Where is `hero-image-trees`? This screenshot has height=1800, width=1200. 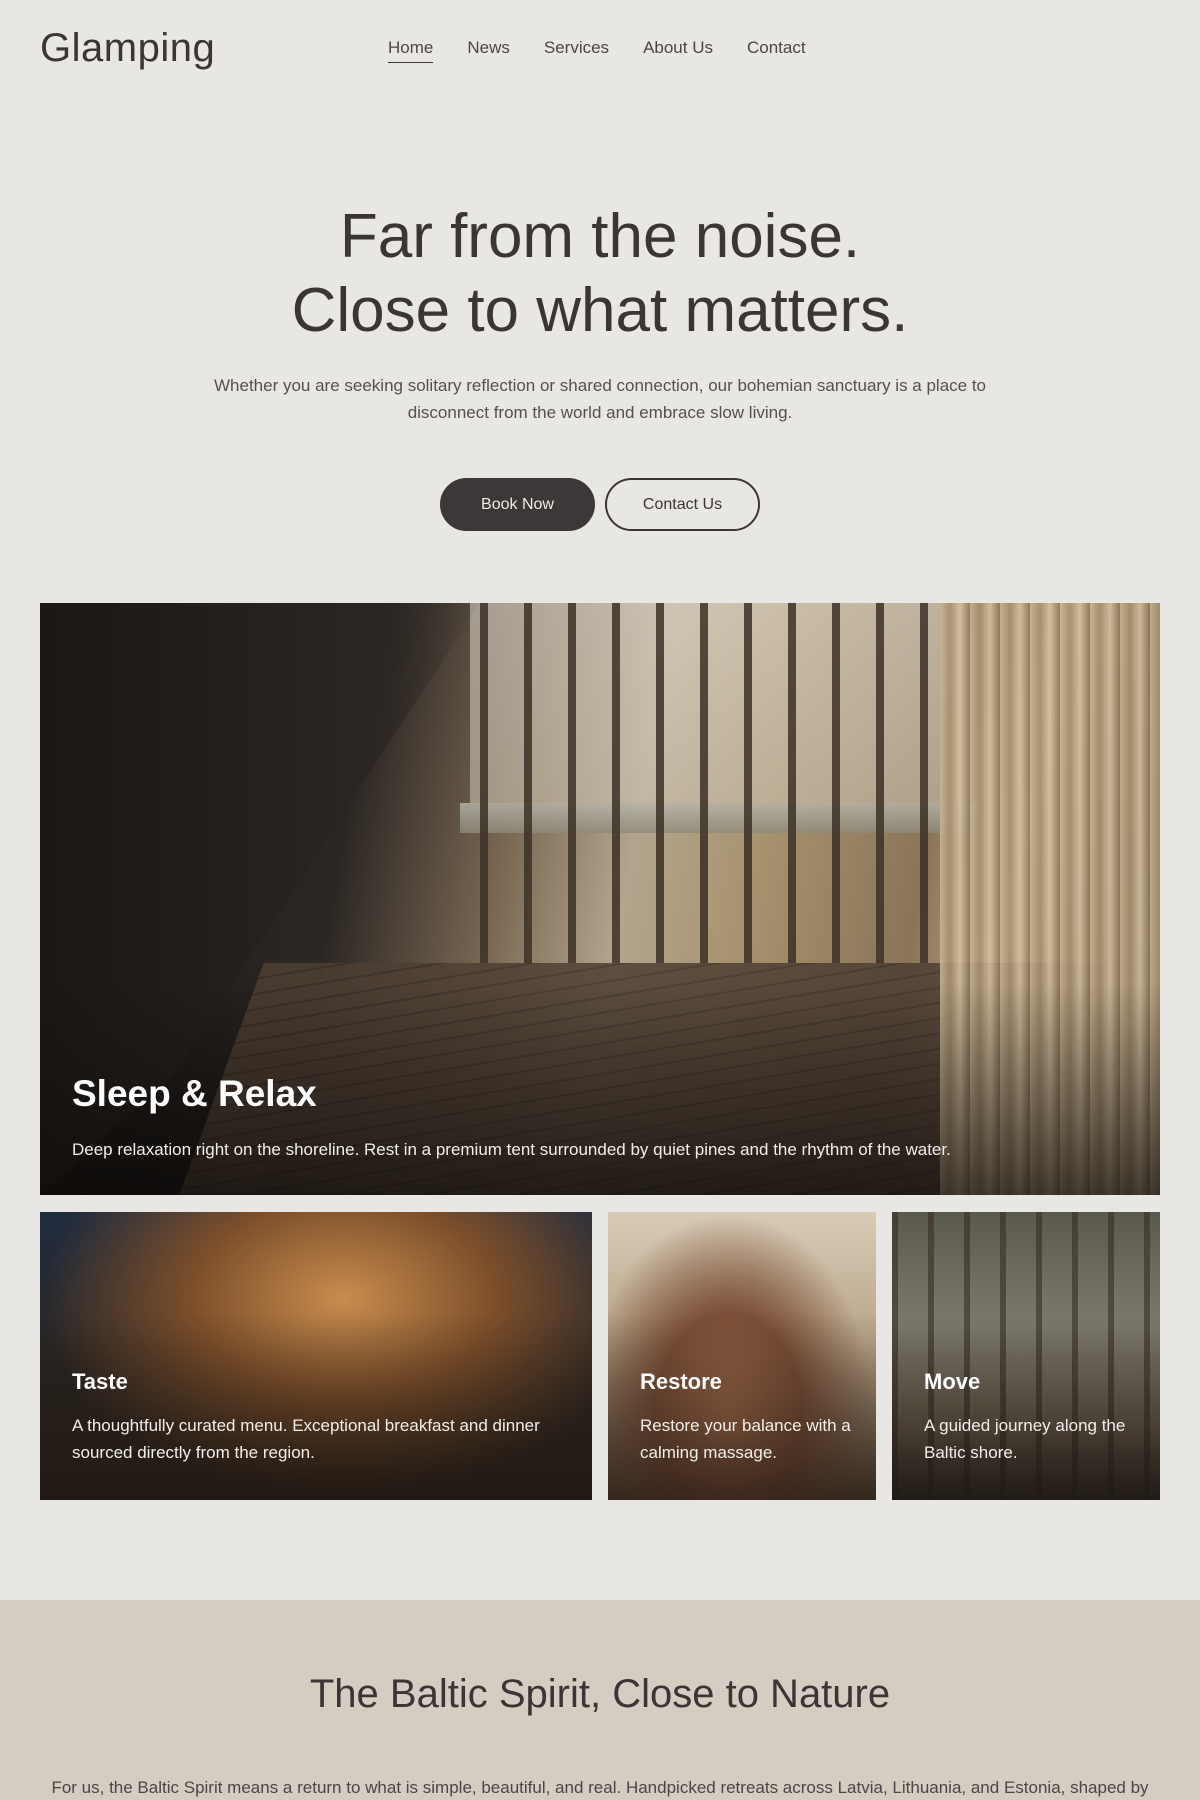 hero-image-trees is located at coordinates (715, 783).